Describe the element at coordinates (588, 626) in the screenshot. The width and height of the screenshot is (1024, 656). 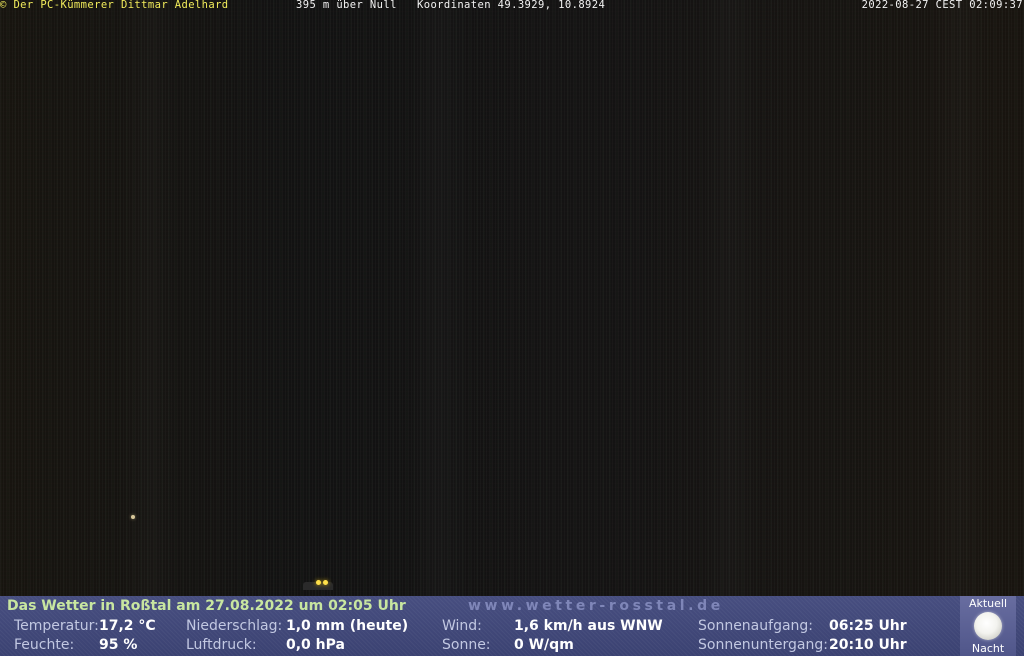
I see `wind-value: 1,6 km/h aus WNW` at that location.